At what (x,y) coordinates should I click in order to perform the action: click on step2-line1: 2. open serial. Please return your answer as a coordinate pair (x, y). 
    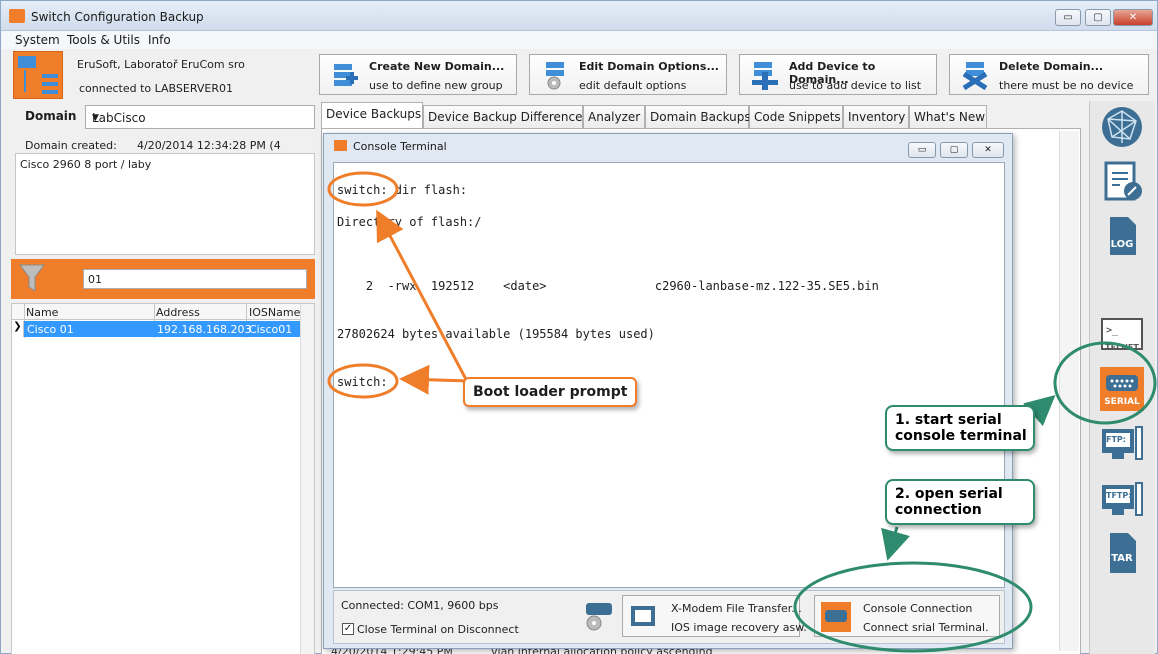
    Looking at the image, I should click on (949, 494).